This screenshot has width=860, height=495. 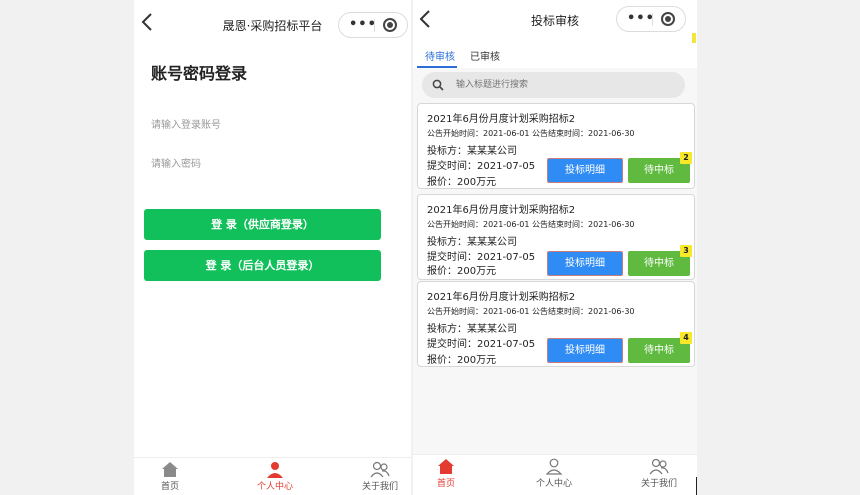 What do you see at coordinates (686, 158) in the screenshot?
I see `count-badge: 2` at bounding box center [686, 158].